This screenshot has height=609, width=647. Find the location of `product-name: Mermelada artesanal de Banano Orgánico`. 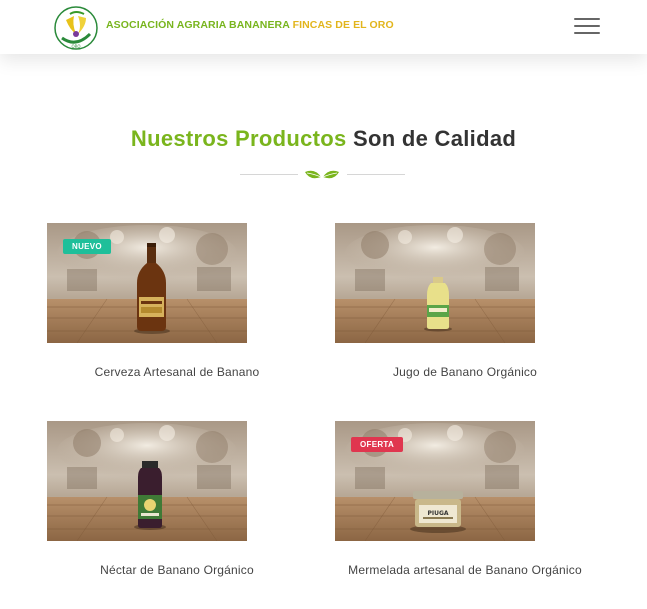

product-name: Mermelada artesanal de Banano Orgánico is located at coordinates (465, 570).